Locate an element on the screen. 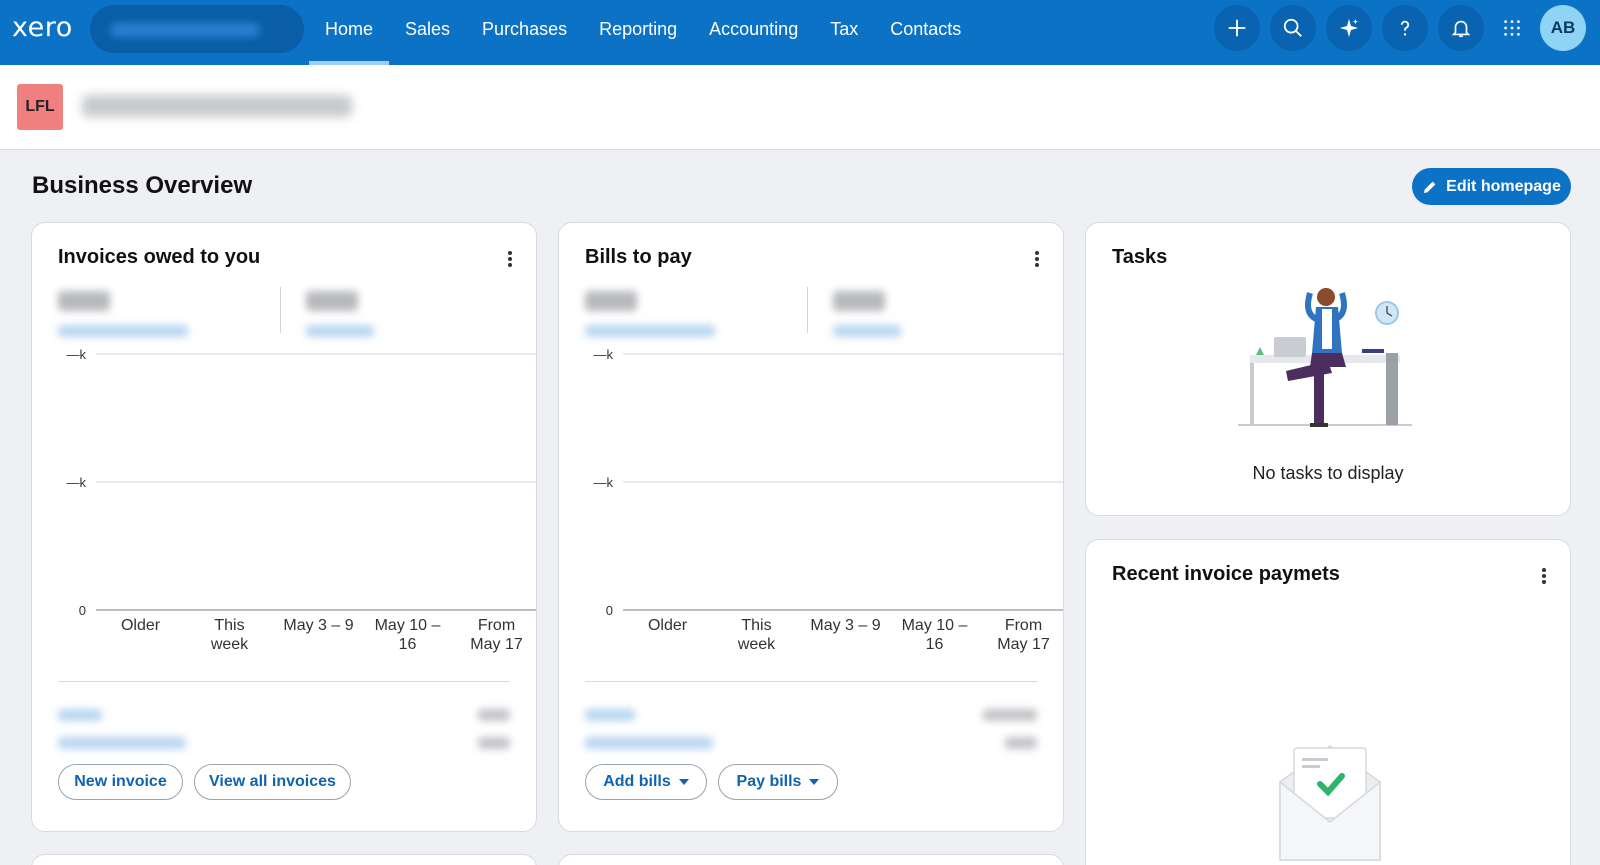 The height and width of the screenshot is (865, 1600). sparkle-icon is located at coordinates (1349, 28).